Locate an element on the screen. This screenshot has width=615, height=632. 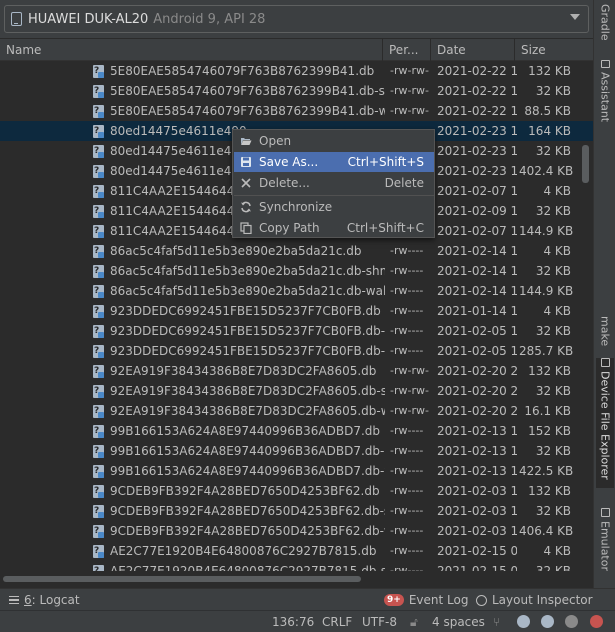
tab-event-log: 9+ Event Log is located at coordinates (426, 600).